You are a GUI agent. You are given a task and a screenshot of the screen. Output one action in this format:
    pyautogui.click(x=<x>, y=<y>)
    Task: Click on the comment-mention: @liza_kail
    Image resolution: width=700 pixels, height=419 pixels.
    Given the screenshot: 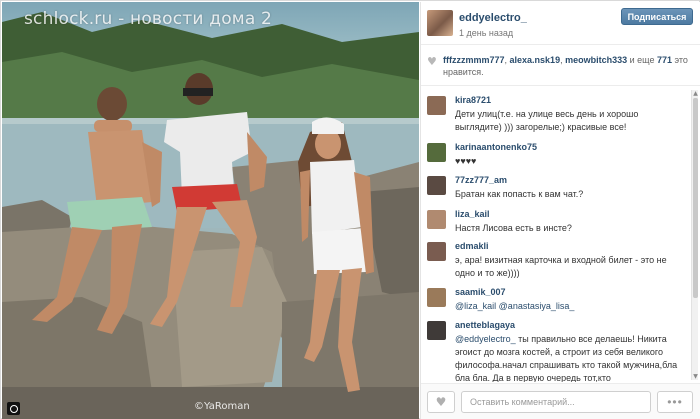 What is the action you would take?
    pyautogui.click(x=475, y=306)
    